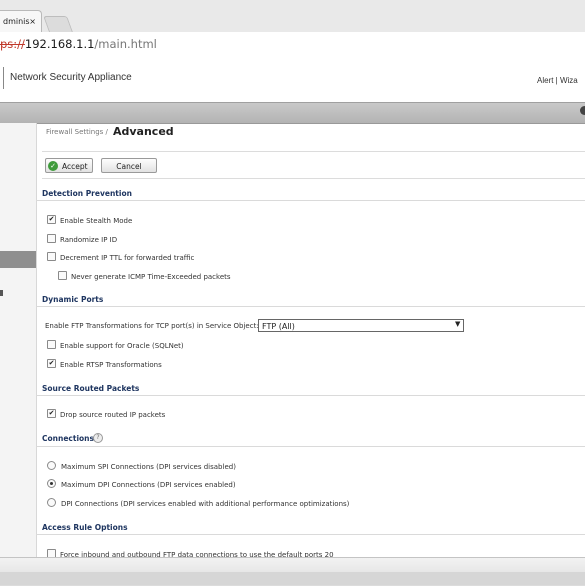 The height and width of the screenshot is (586, 585). Describe the element at coordinates (32, 22) in the screenshot. I see `close-tab-icon: ×` at that location.